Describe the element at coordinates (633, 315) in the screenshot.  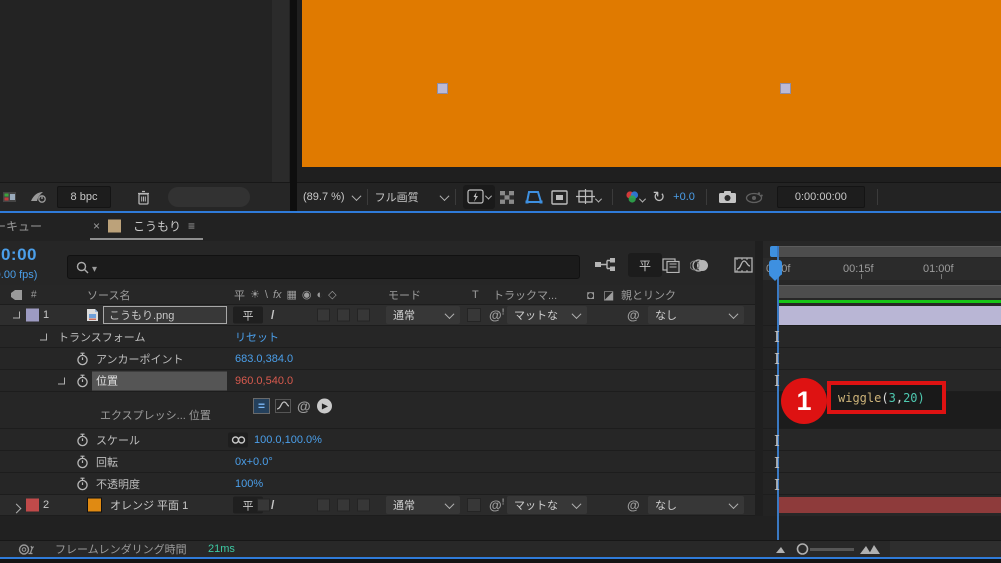
I see `layer1-parent-pickwhip-icon: @` at that location.